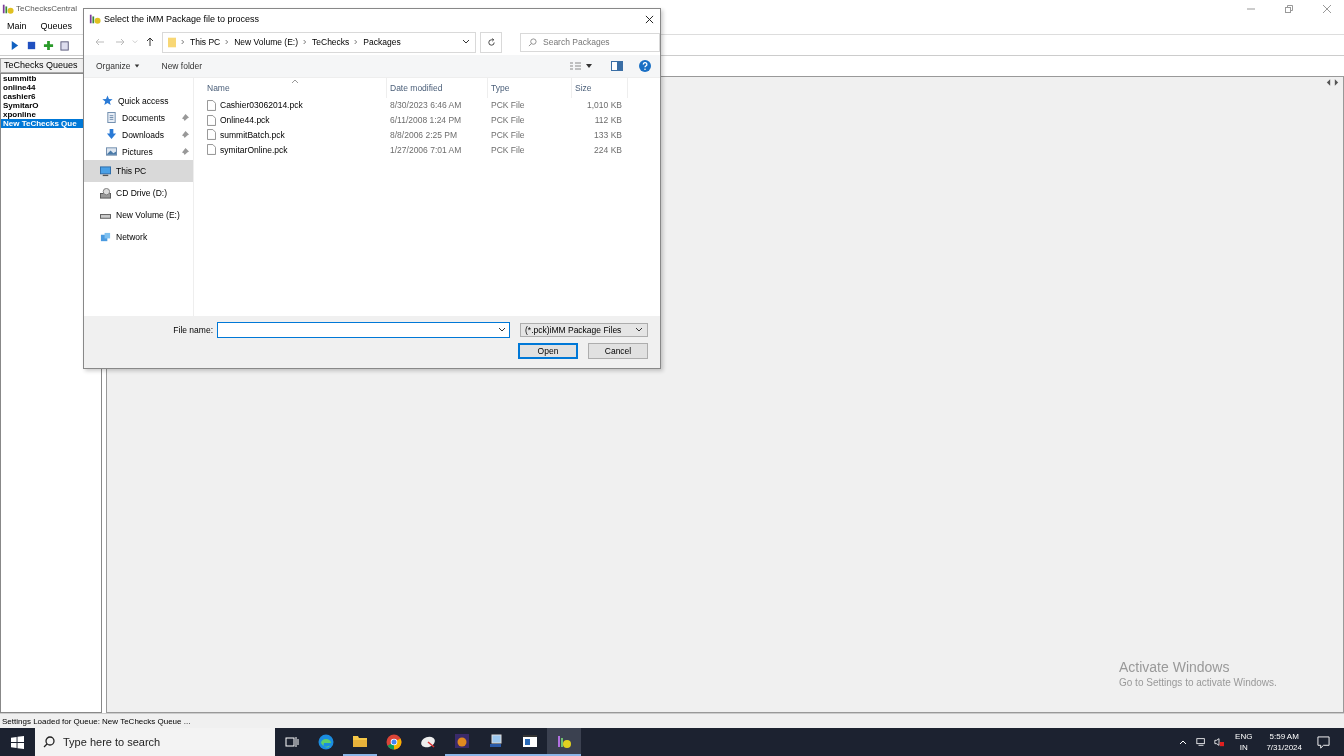  I want to click on play-icon, so click(14, 45).